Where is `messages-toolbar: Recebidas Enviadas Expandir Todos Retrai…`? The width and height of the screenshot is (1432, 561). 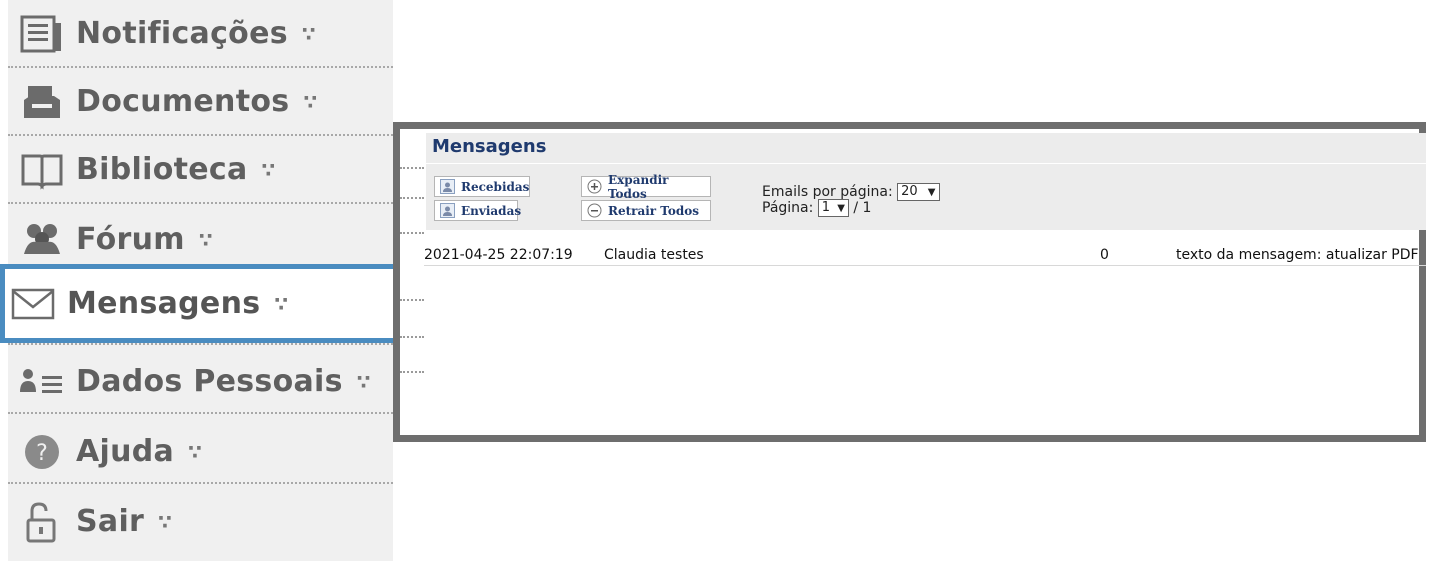
messages-toolbar: Recebidas Enviadas Expandir Todos Retrai… is located at coordinates (926, 197).